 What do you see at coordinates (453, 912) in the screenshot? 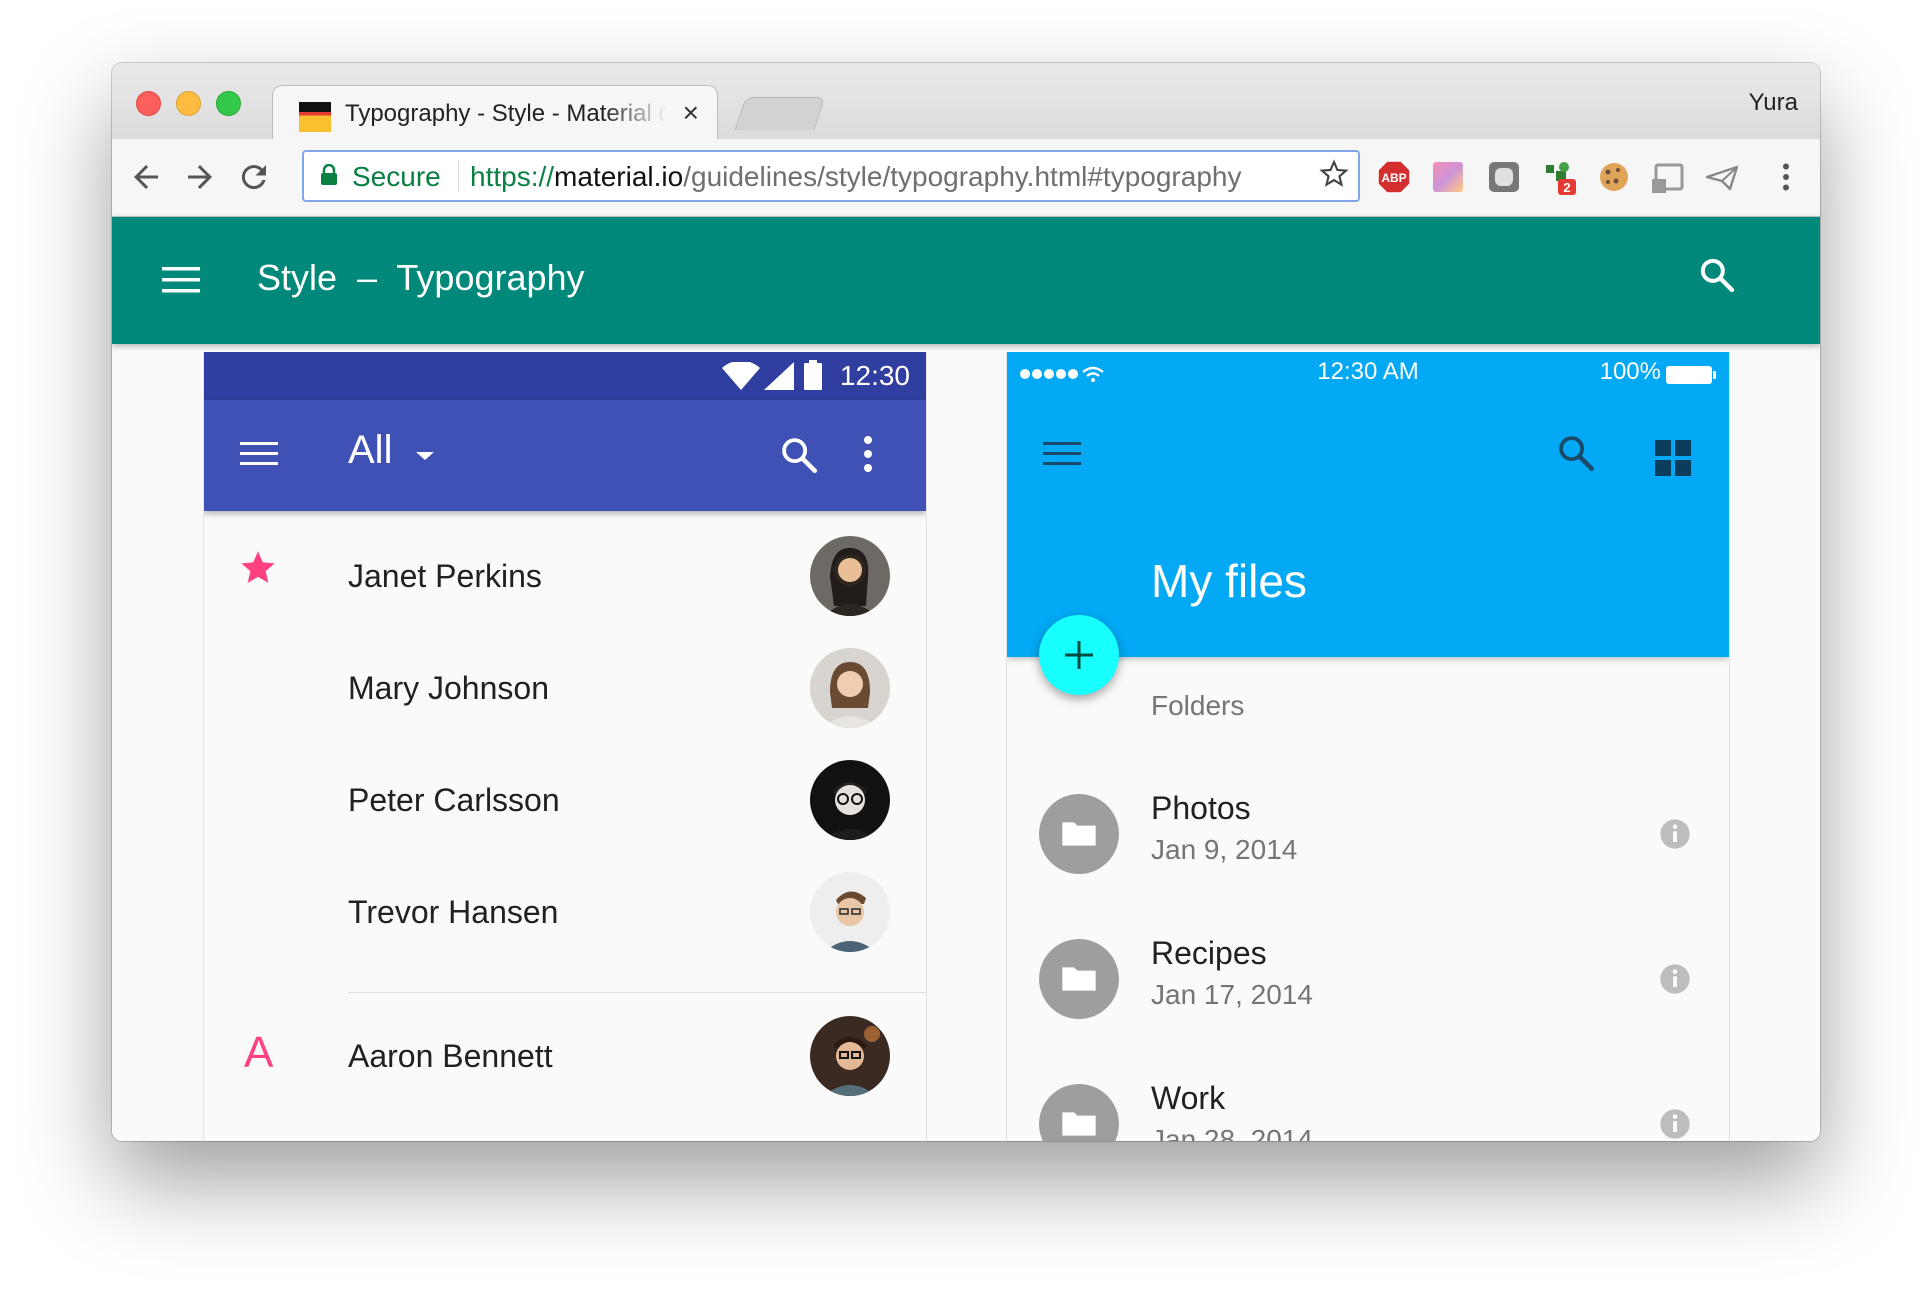
I see `contact-name: Trevor Hansen` at bounding box center [453, 912].